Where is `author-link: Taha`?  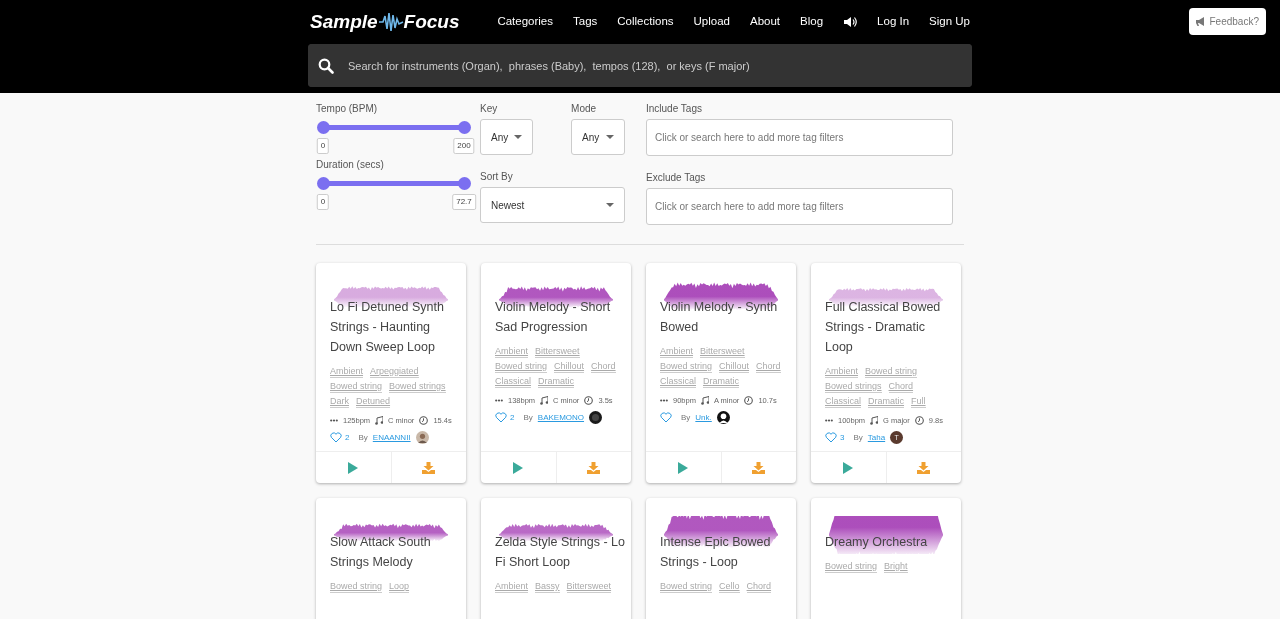
author-link: Taha is located at coordinates (876, 437).